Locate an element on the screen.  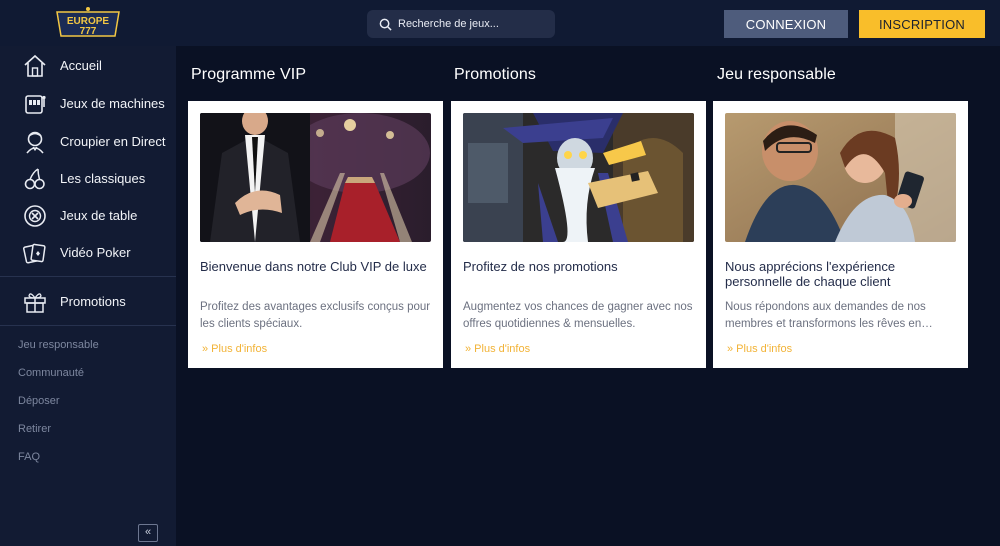
logo-graphic: EUROPE 777 is located at coordinates (88, 22).